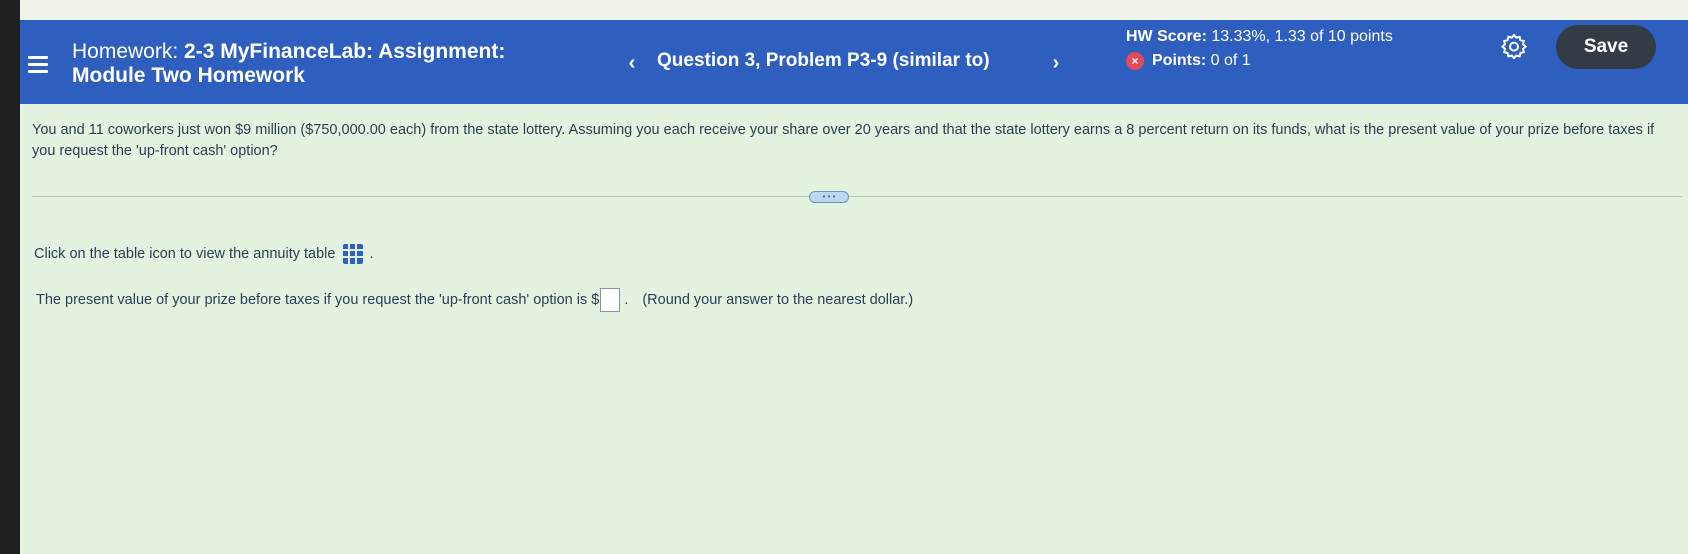 The height and width of the screenshot is (554, 1688). What do you see at coordinates (38, 65) in the screenshot?
I see `hamburger-icon` at bounding box center [38, 65].